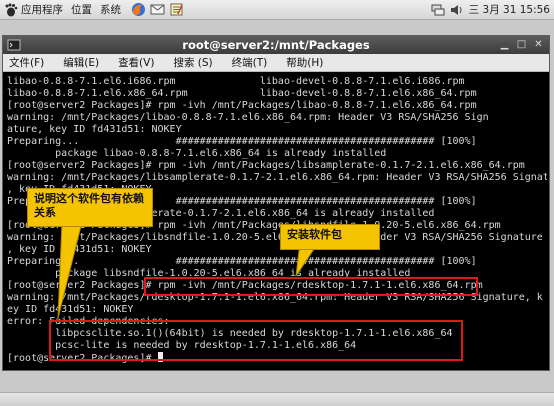 Image resolution: width=554 pixels, height=406 pixels. I want to click on menu-terminal: 终端(T), so click(250, 62).